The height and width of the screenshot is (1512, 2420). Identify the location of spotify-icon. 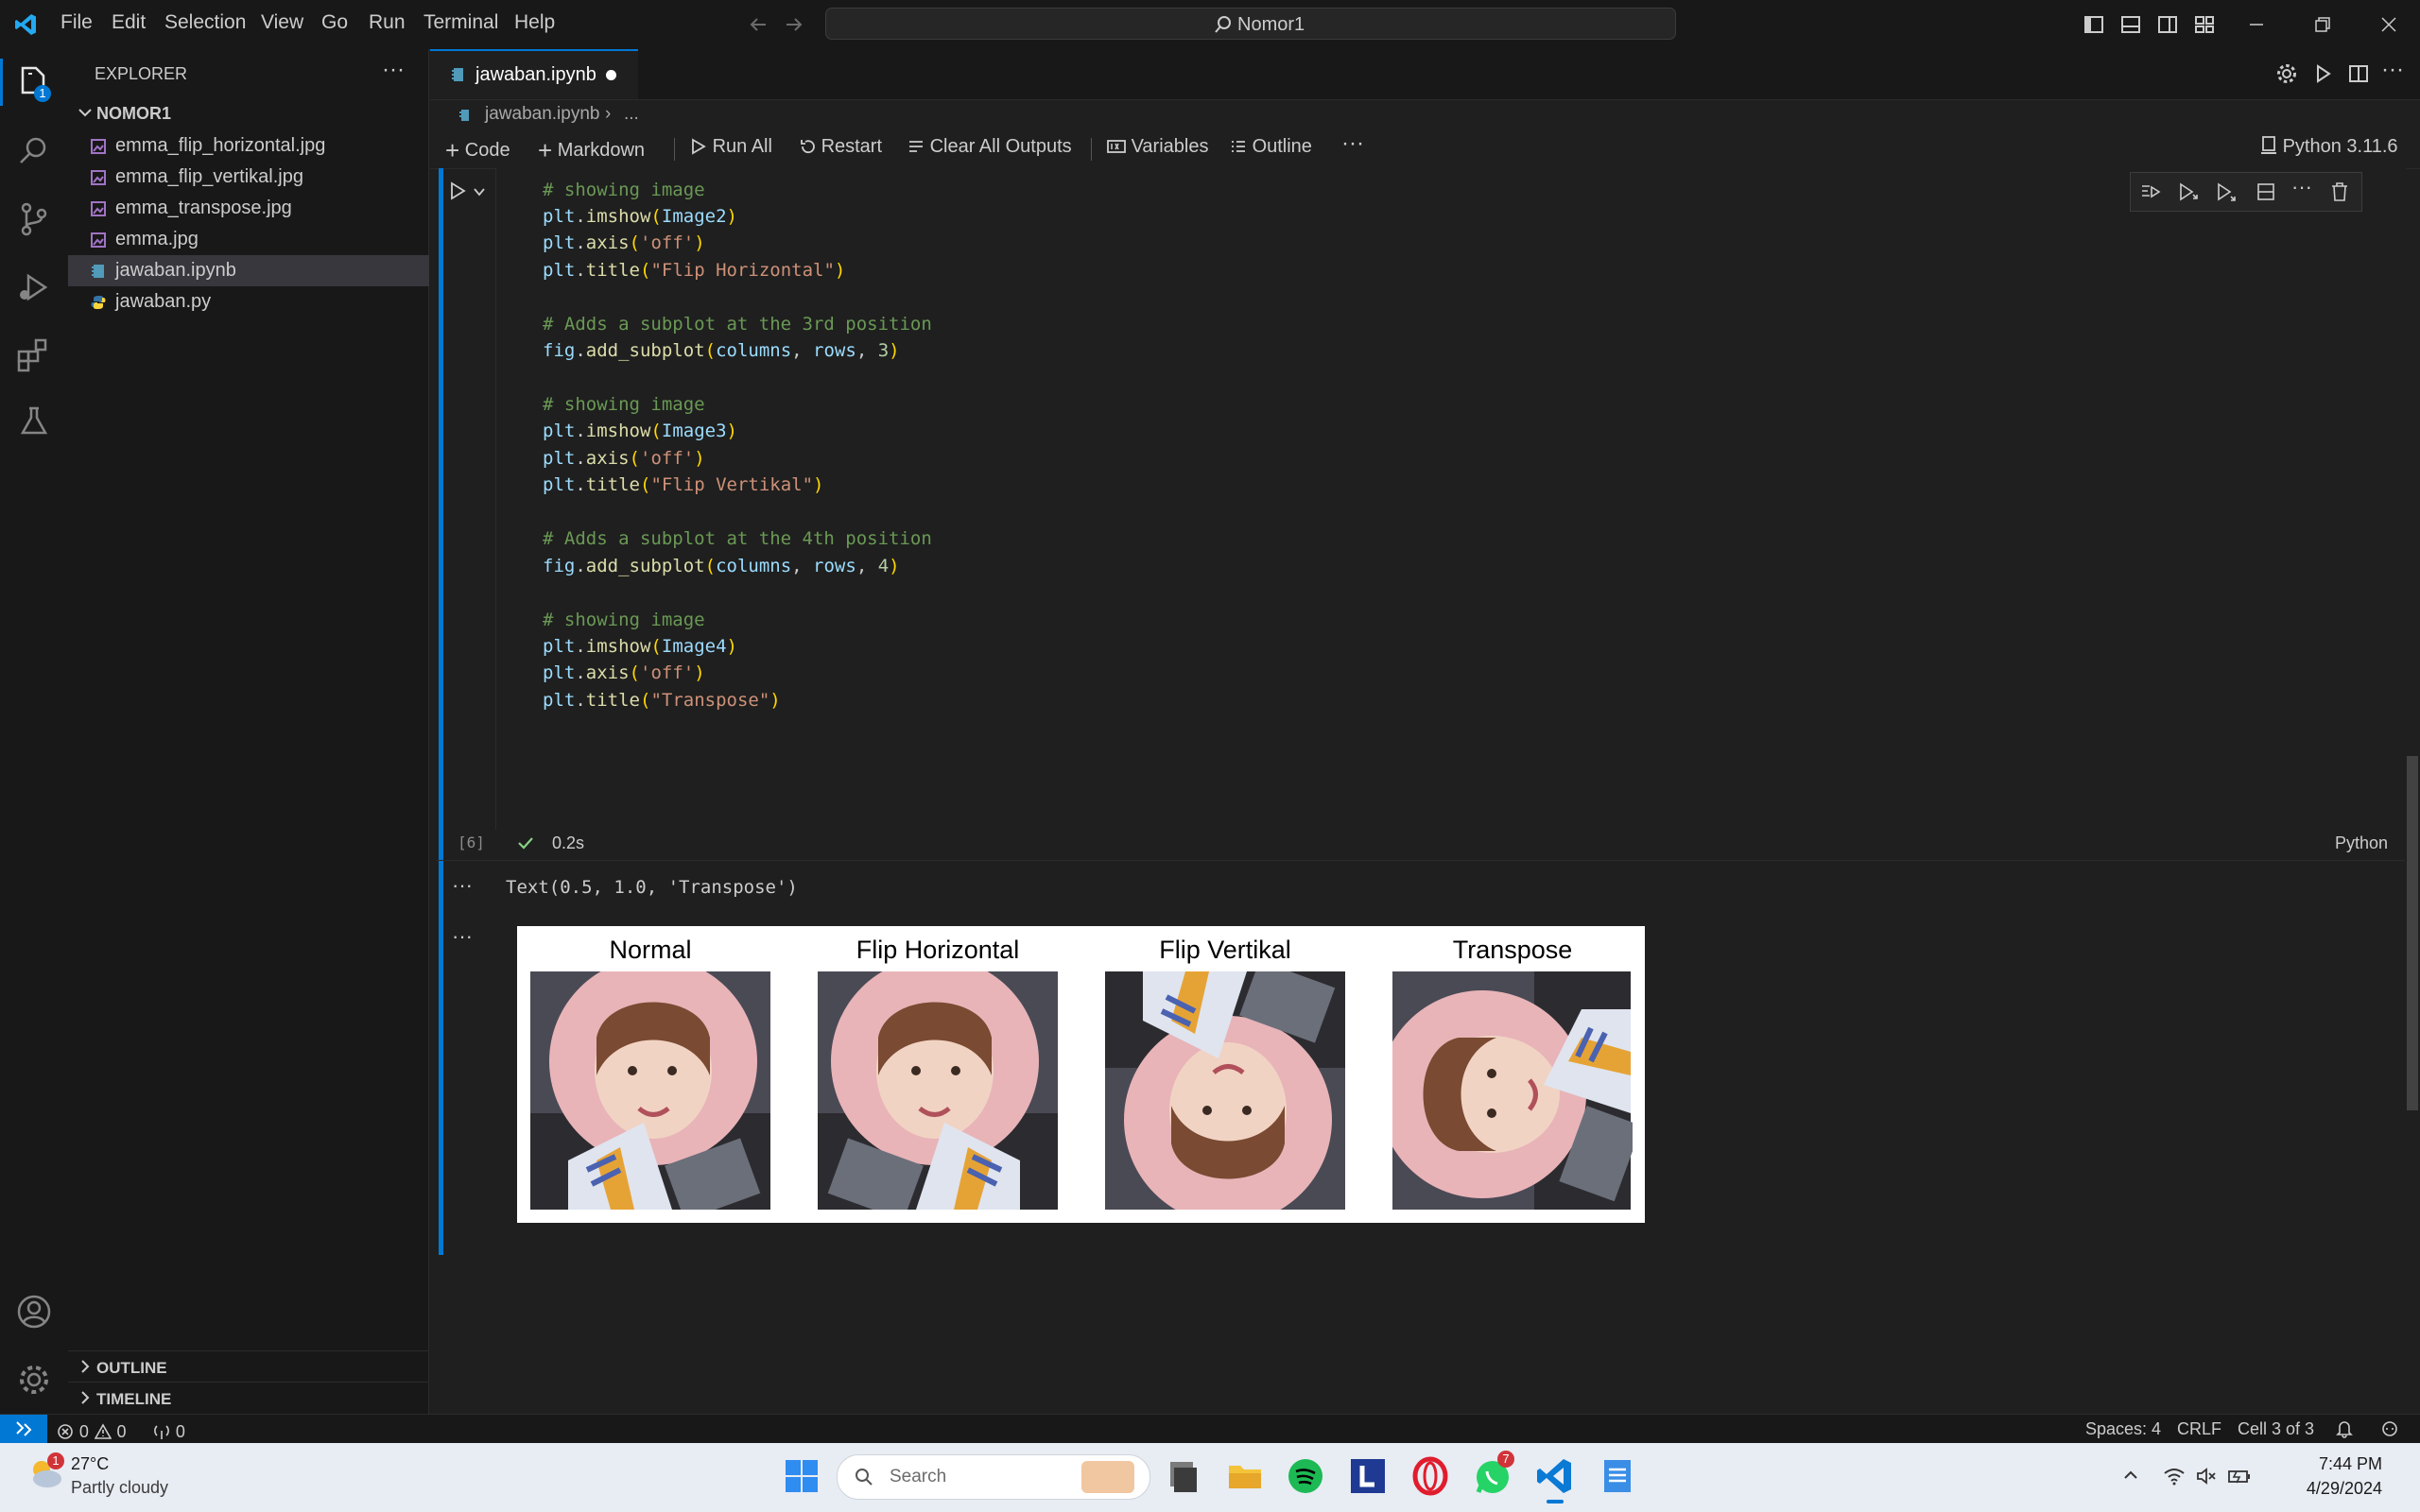
(1305, 1476).